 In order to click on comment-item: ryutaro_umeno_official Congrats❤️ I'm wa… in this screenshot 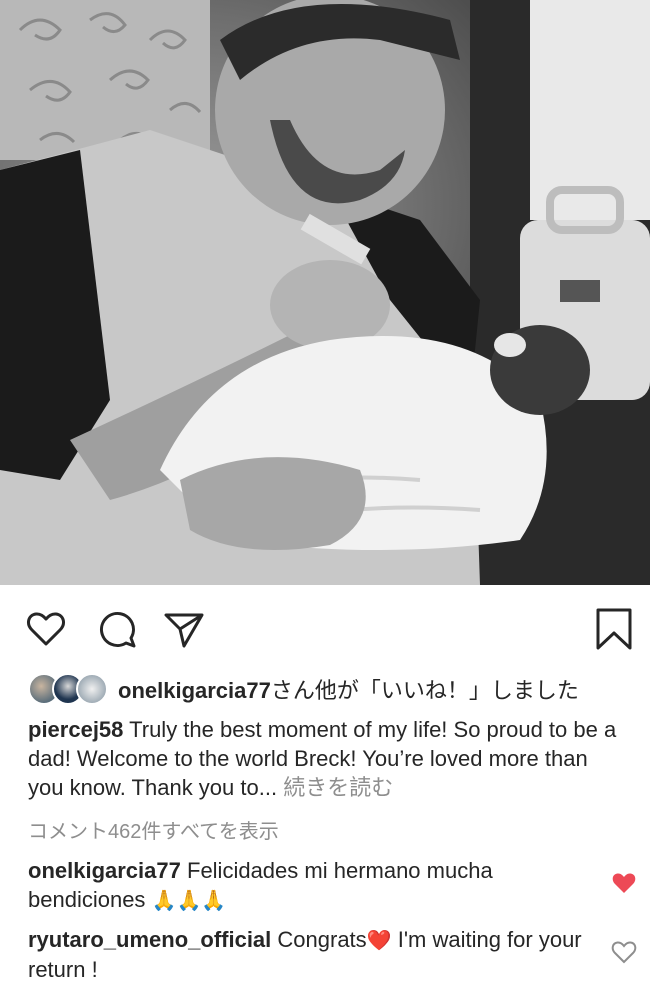, I will do `click(308, 953)`.